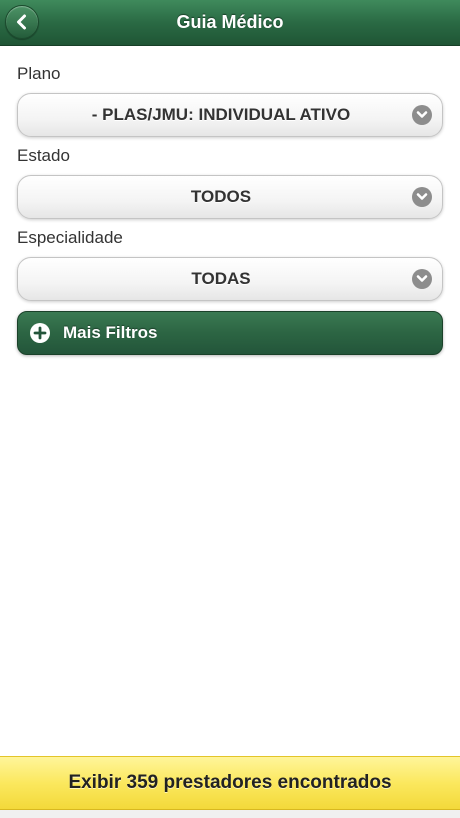 This screenshot has height=818, width=460. Describe the element at coordinates (221, 278) in the screenshot. I see `especialidade-selected-value: TODAS` at that location.